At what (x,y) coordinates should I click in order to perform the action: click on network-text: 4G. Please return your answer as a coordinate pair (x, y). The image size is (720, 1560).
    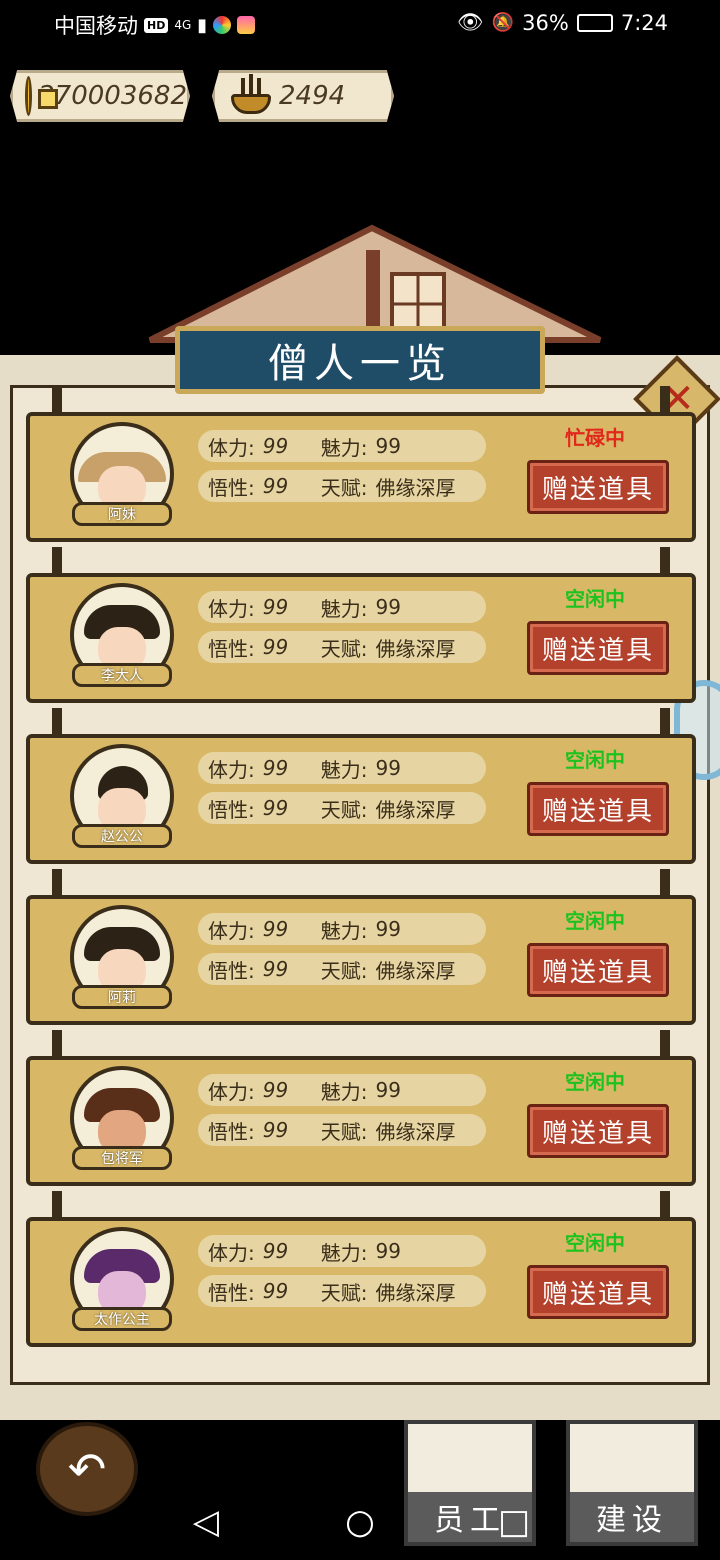
    Looking at the image, I should click on (183, 25).